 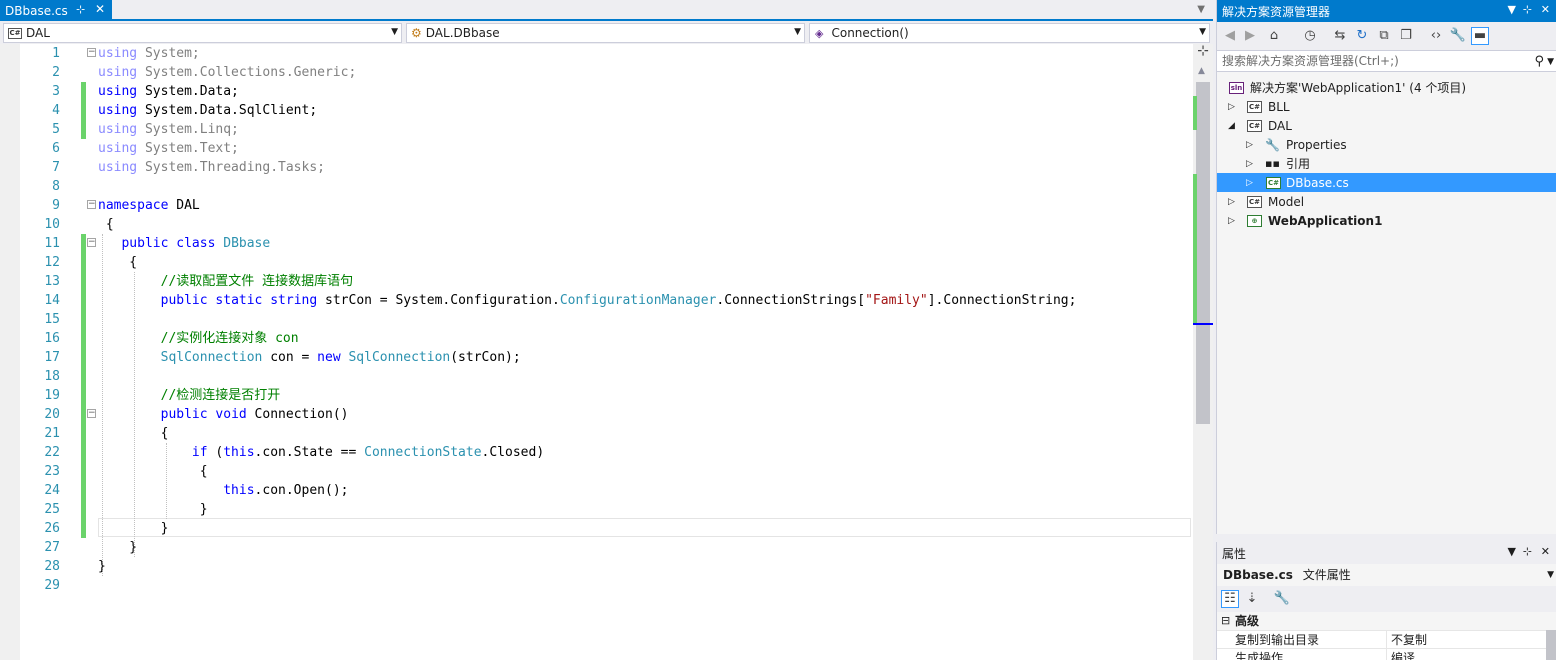 I want to click on tree-node-properties: ▷ 🔧 Properties, so click(x=1386, y=144).